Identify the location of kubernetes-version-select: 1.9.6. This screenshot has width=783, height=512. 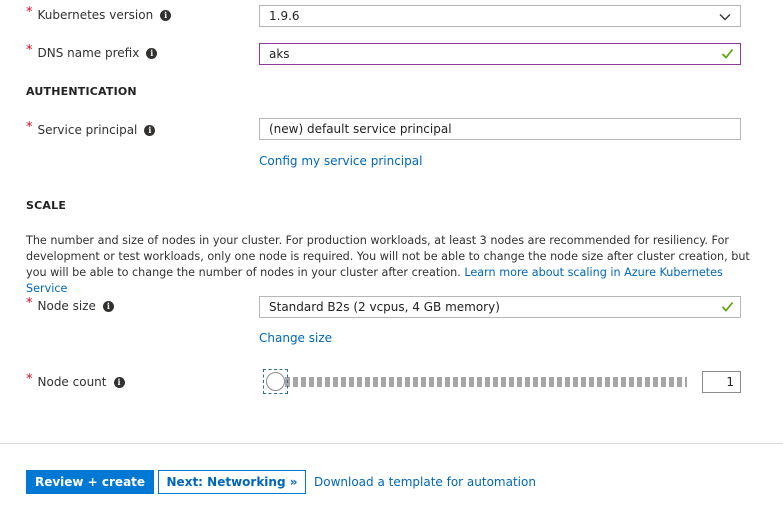
(500, 16).